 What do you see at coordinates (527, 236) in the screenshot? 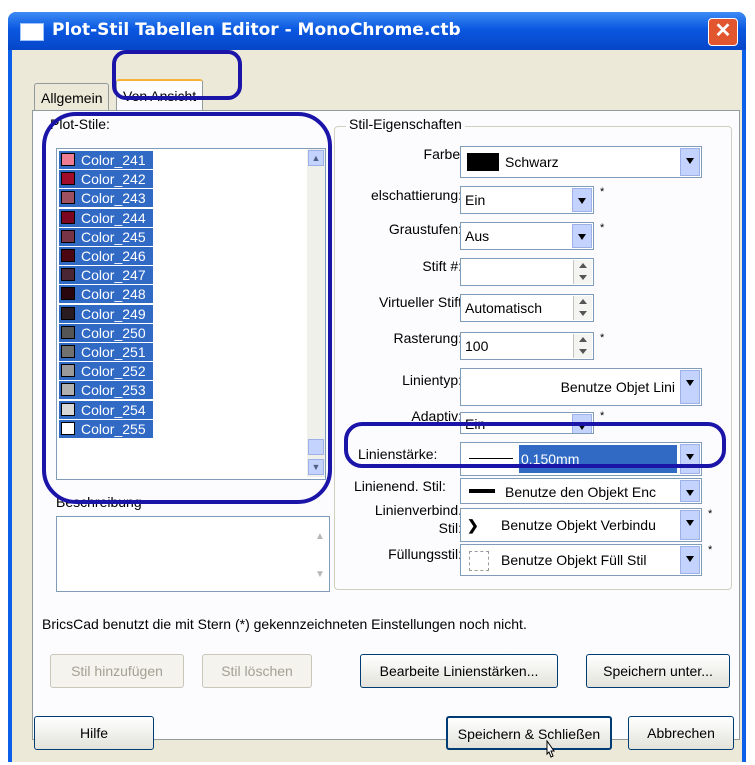
I see `grayscale-select: Aus` at bounding box center [527, 236].